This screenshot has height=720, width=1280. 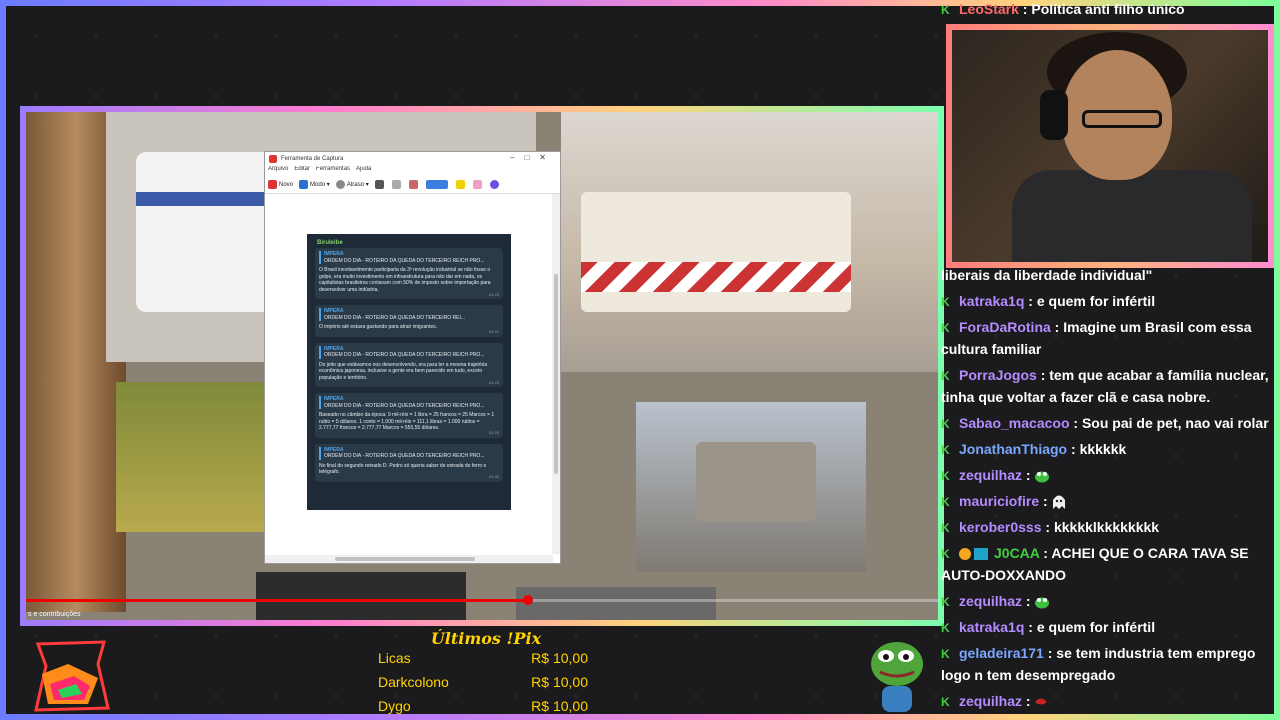 I want to click on photo-dark-strip, so click(x=361, y=596).